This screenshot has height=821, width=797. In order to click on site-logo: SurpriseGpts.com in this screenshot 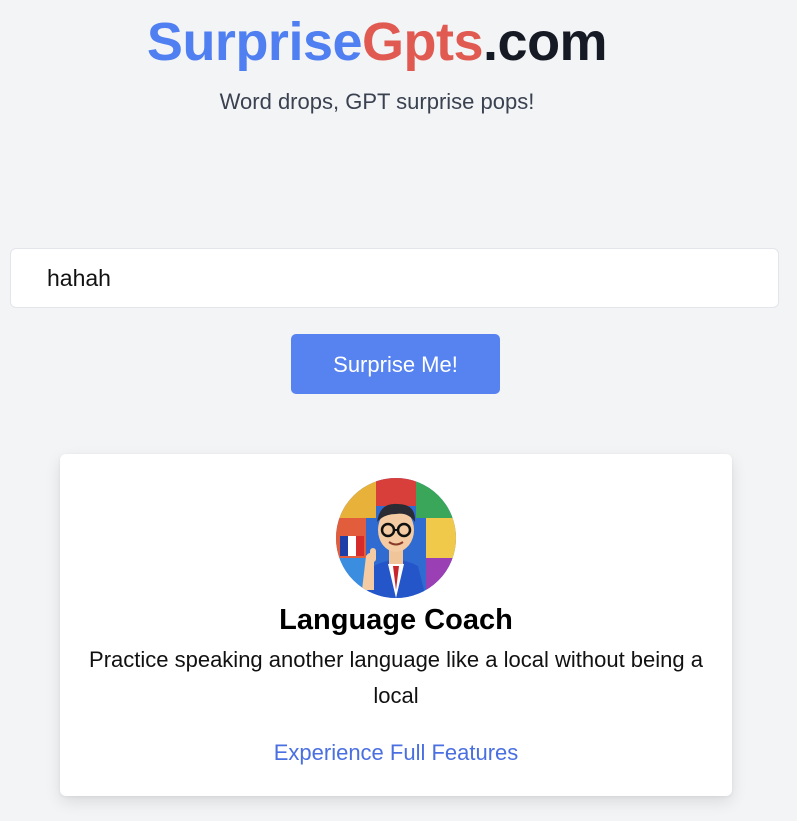, I will do `click(377, 42)`.